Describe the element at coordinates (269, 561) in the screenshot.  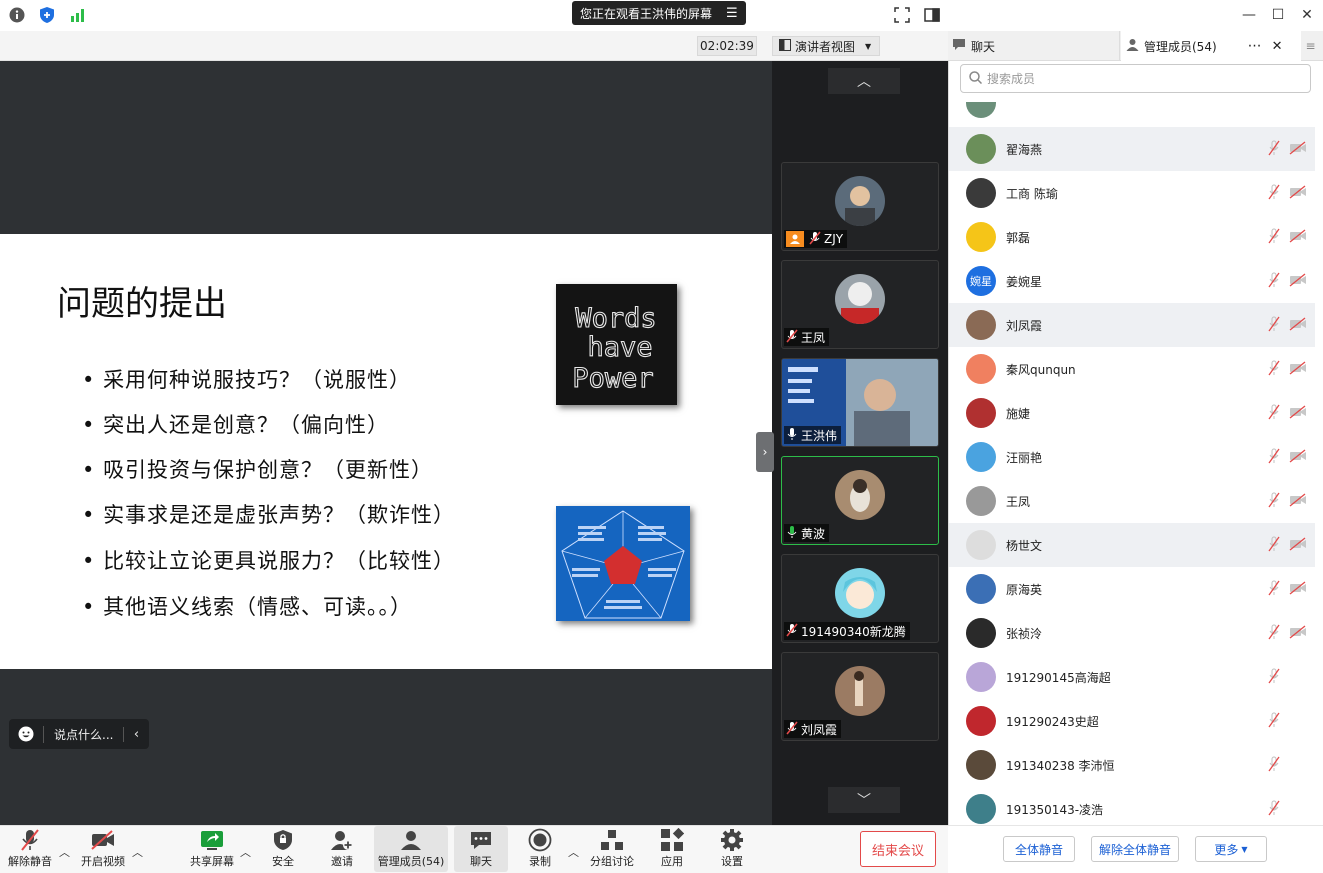
I see `slide-bullet: • 比较让立论更具说服力？（比较性）` at that location.